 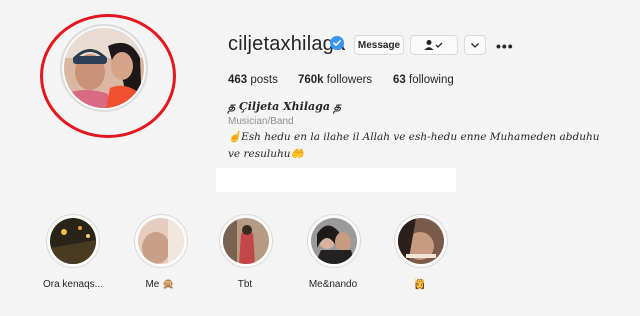 What do you see at coordinates (238, 80) in the screenshot?
I see `posts-count: 463` at bounding box center [238, 80].